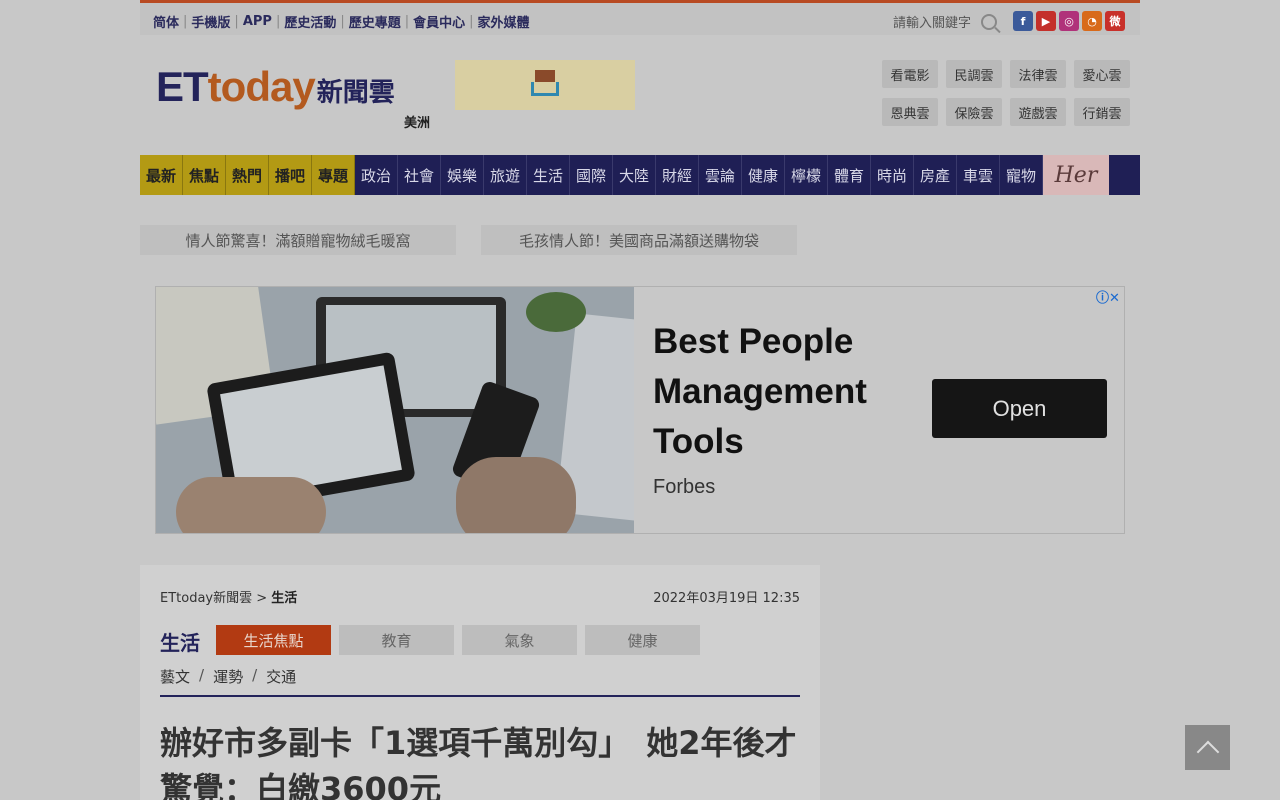 The image size is (1280, 800). I want to click on section-title: 生活, so click(180, 643).